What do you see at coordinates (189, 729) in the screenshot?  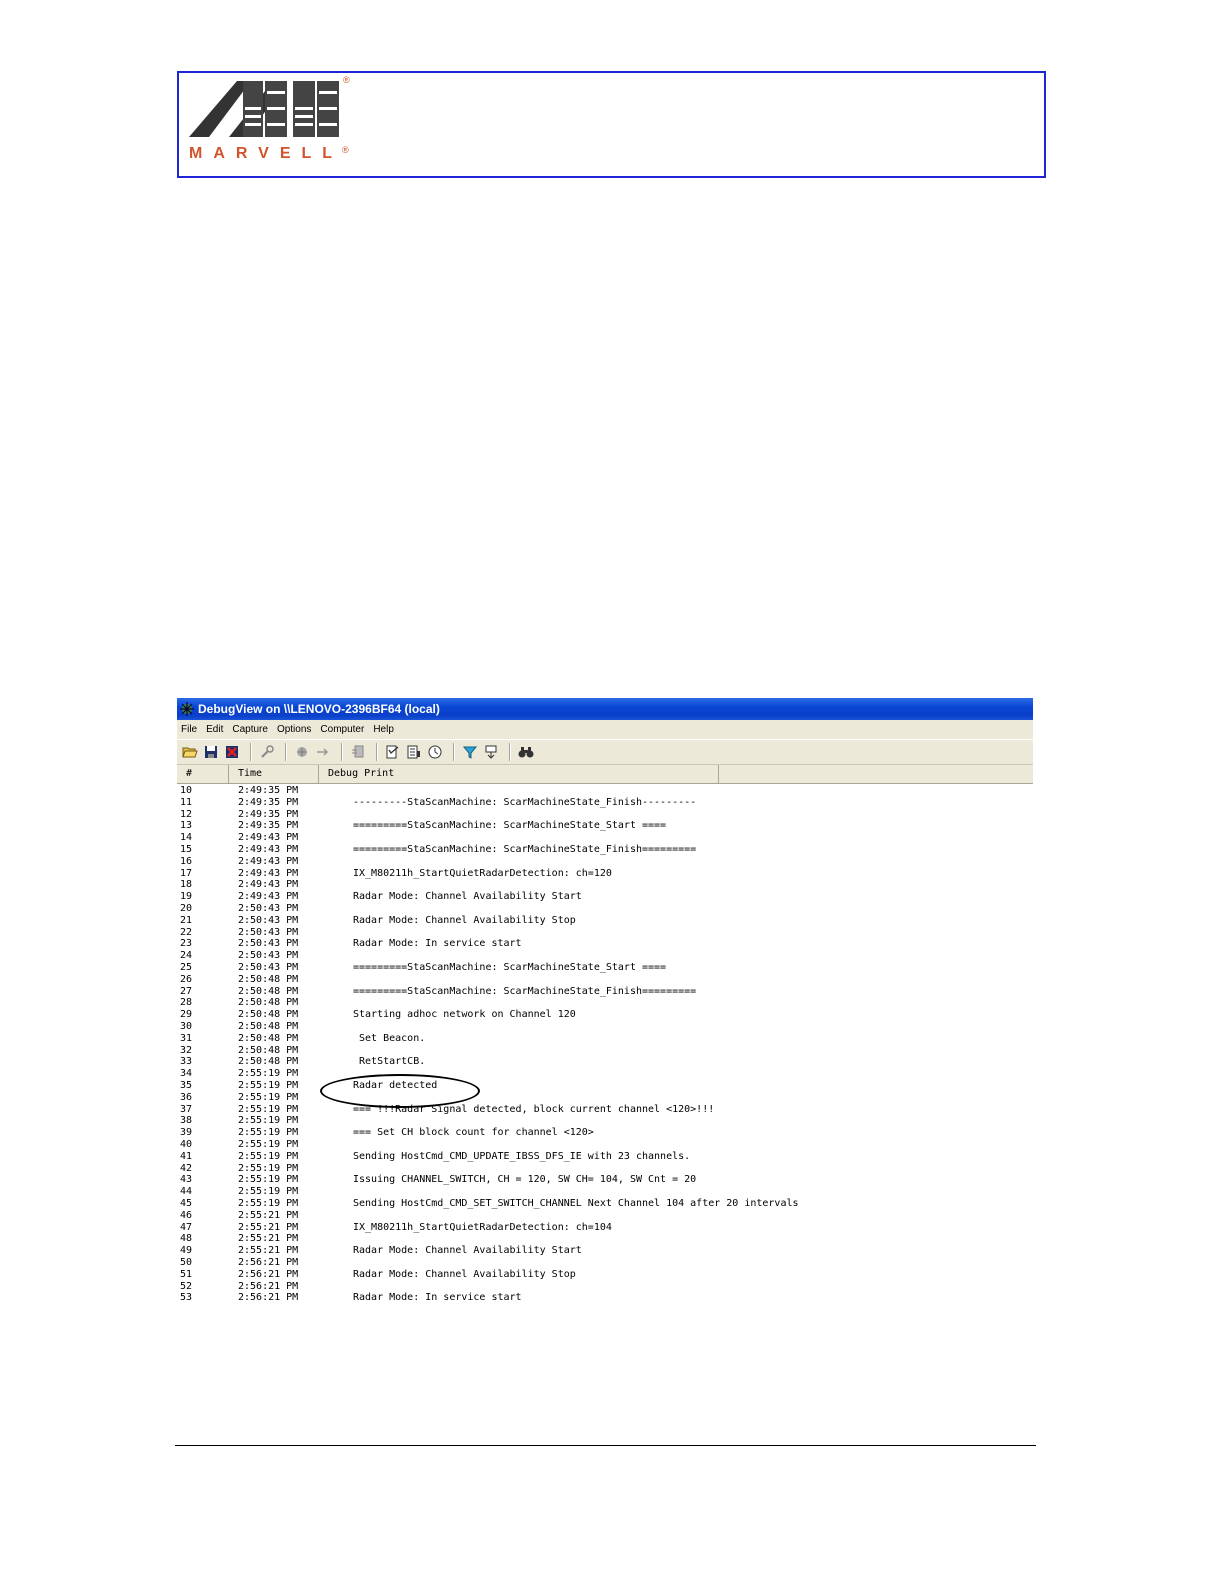 I see `menu-file: File` at bounding box center [189, 729].